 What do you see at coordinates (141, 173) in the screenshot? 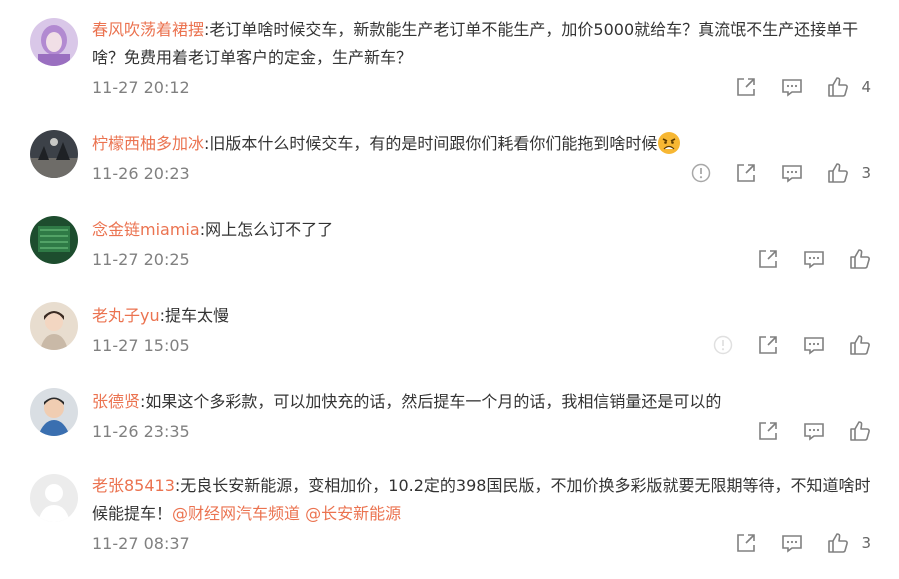
I see `comment-timestamp: 11-26 20:23` at bounding box center [141, 173].